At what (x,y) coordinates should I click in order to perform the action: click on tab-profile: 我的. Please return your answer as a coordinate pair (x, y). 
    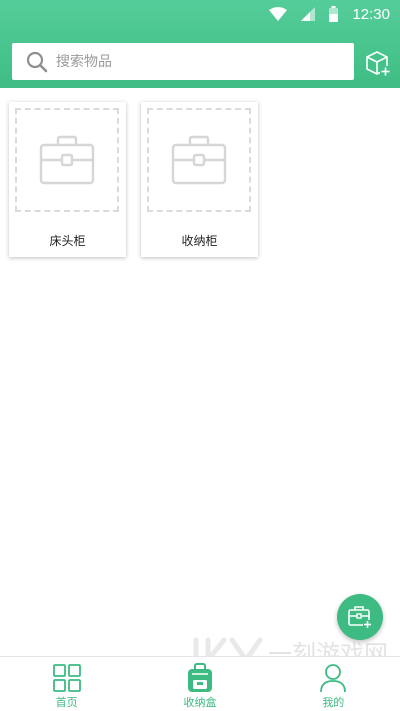
    Looking at the image, I should click on (333, 684).